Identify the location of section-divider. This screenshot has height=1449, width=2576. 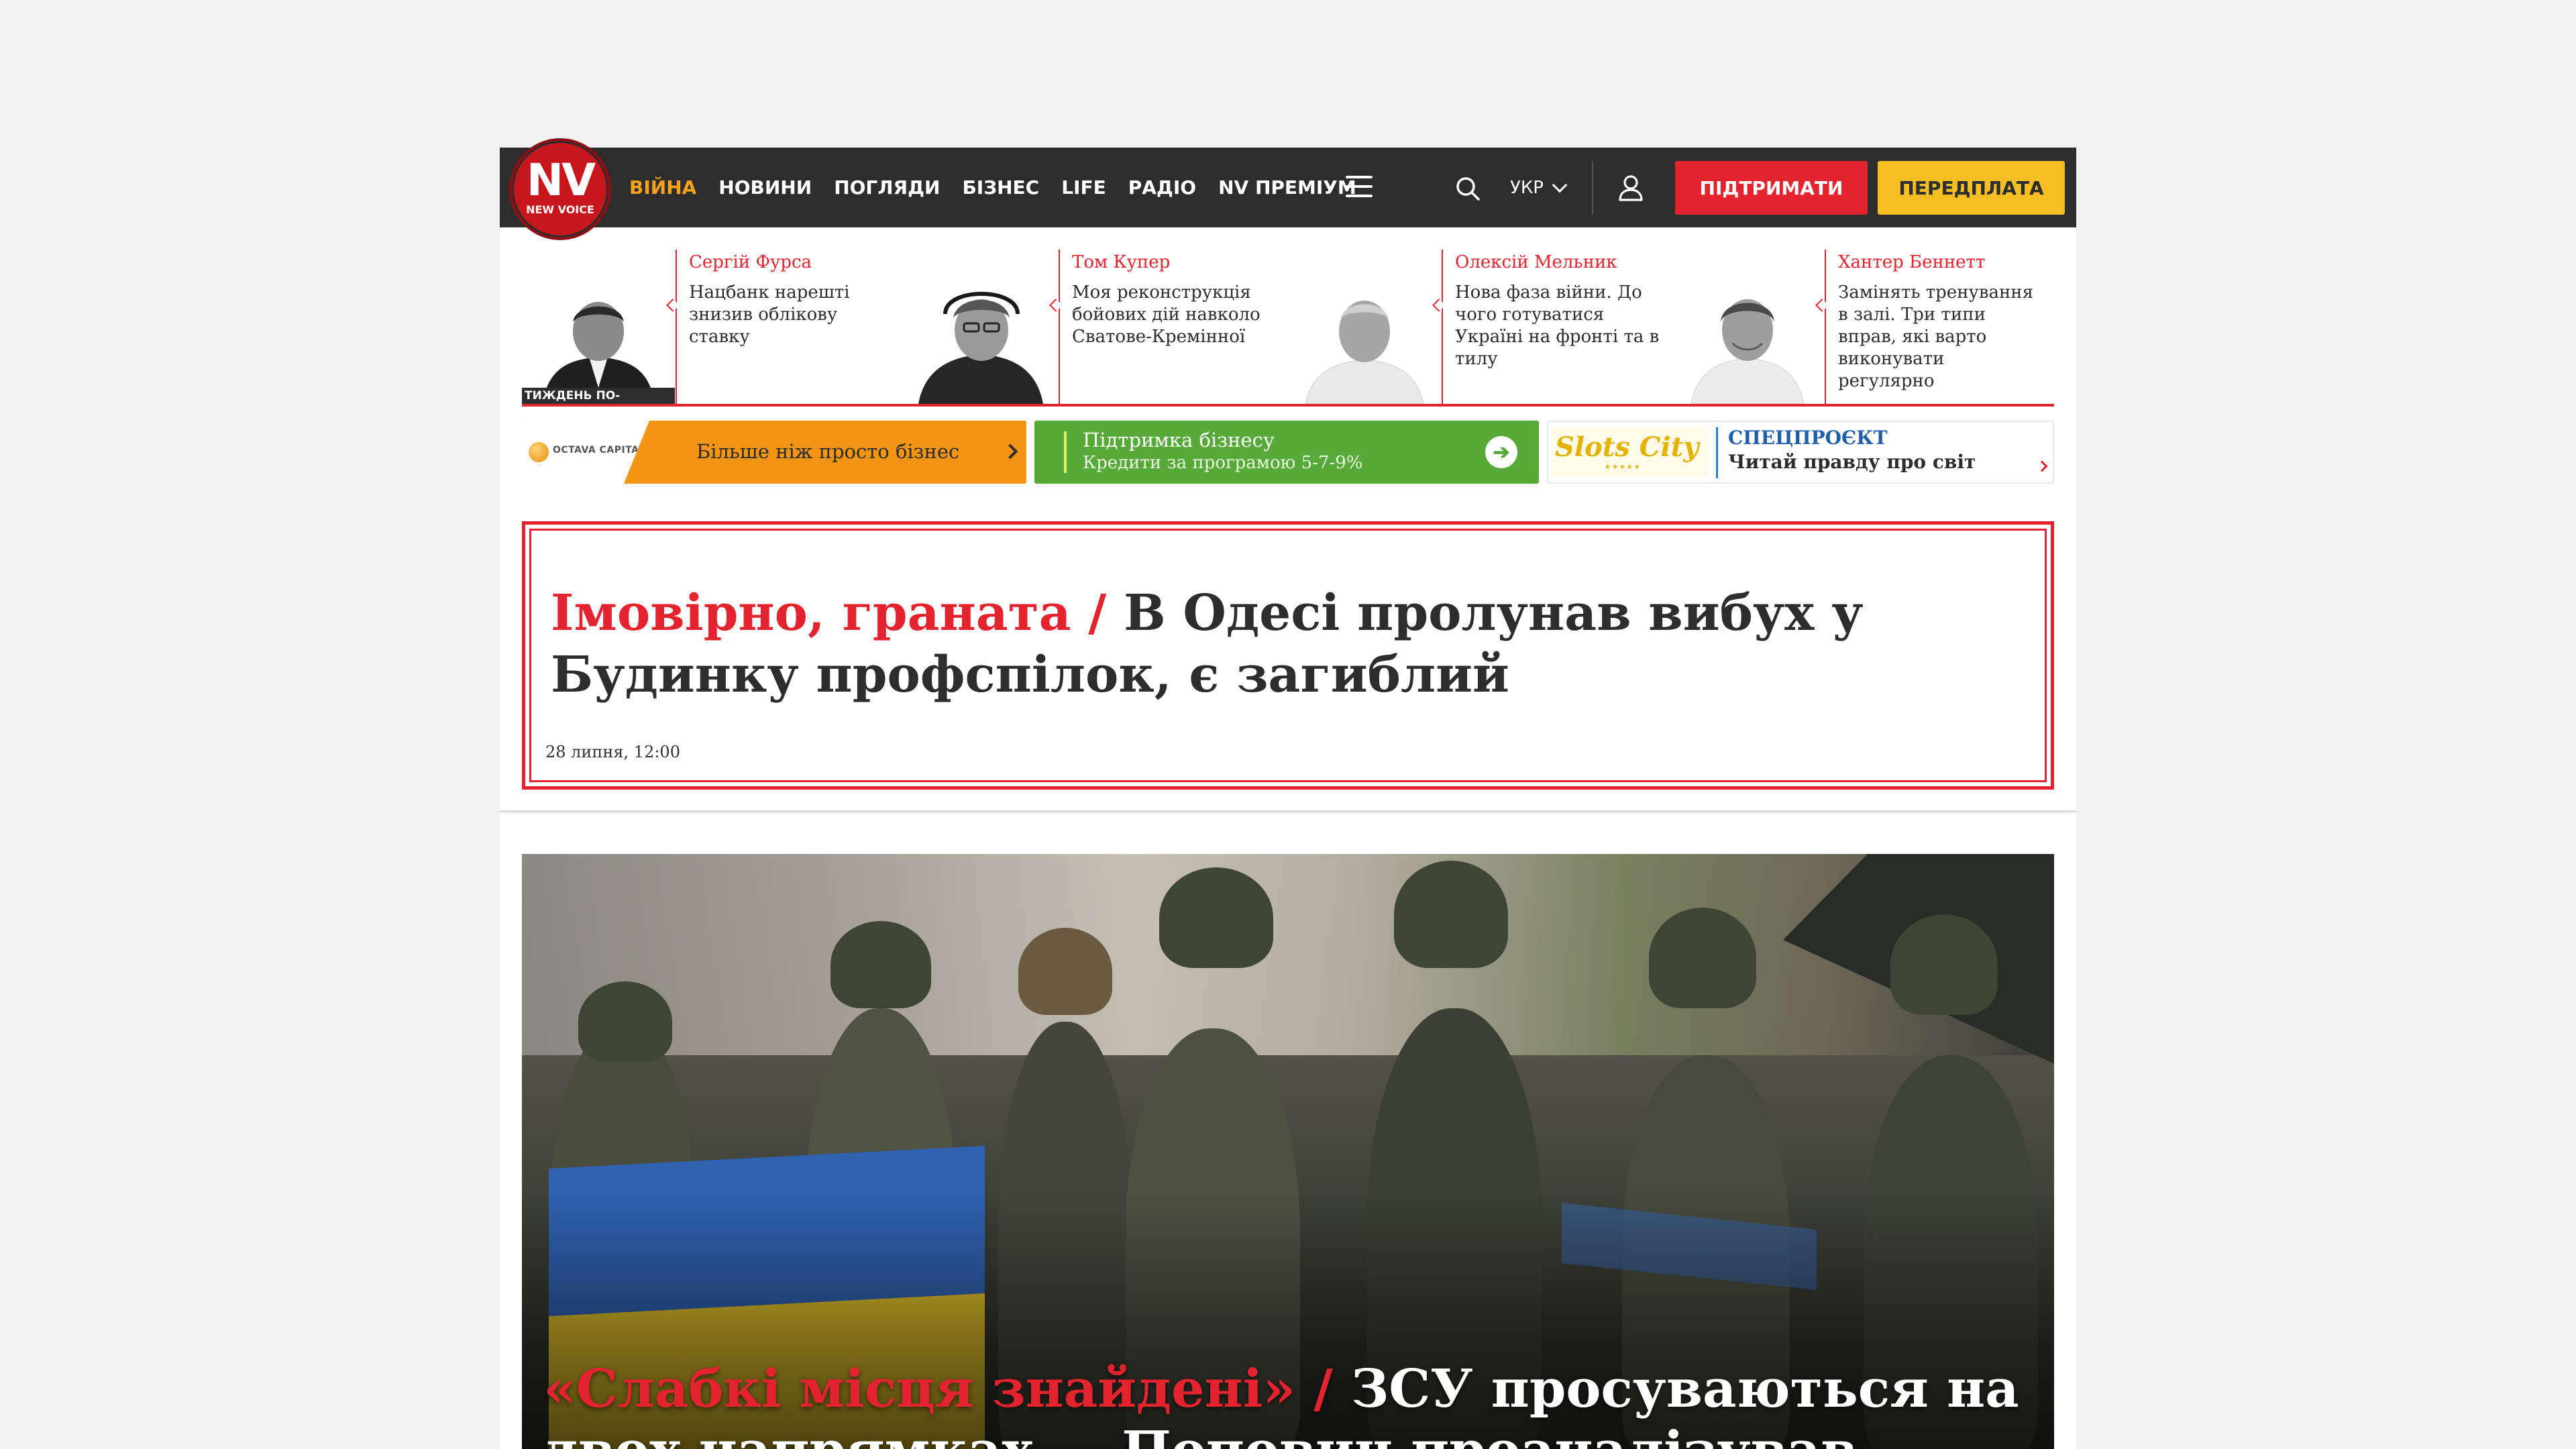
(1288, 811).